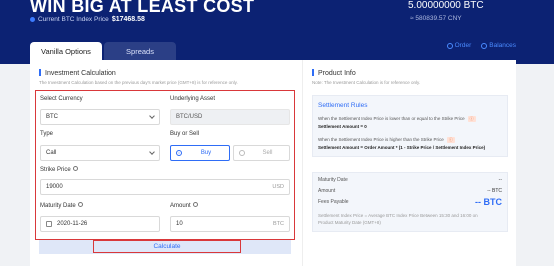  I want to click on product-info-title: Product Info, so click(334, 73).